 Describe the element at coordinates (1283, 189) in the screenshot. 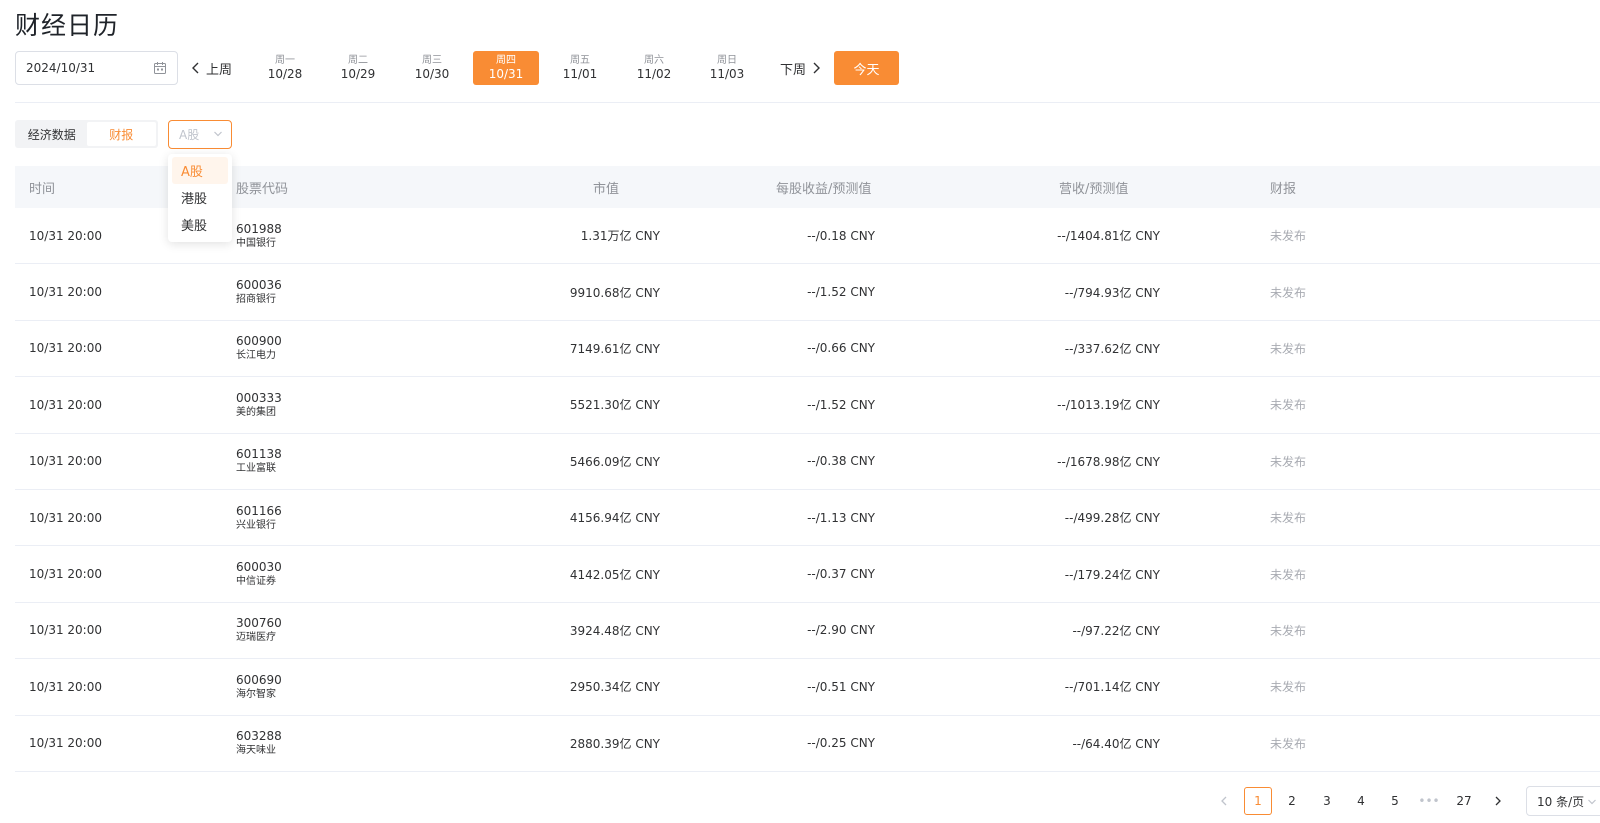

I see `header-report: 财报` at that location.